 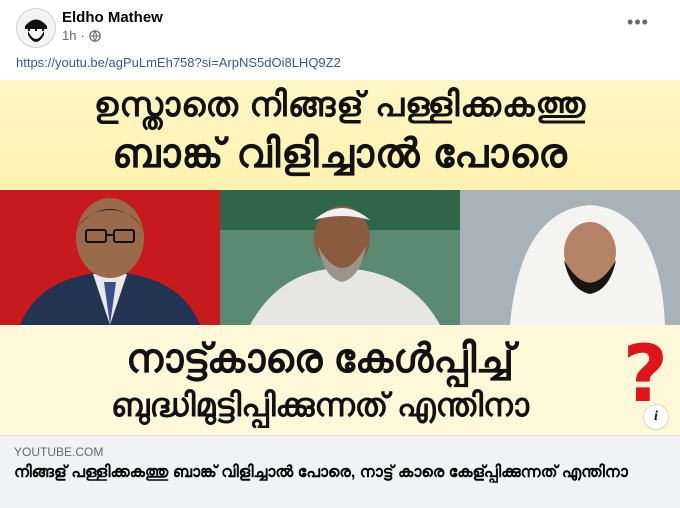 What do you see at coordinates (340, 105) in the screenshot?
I see `preview-line-1: ഉസ്താതെ നിങ്ങള് പള്ളിക്കകത്തു` at bounding box center [340, 105].